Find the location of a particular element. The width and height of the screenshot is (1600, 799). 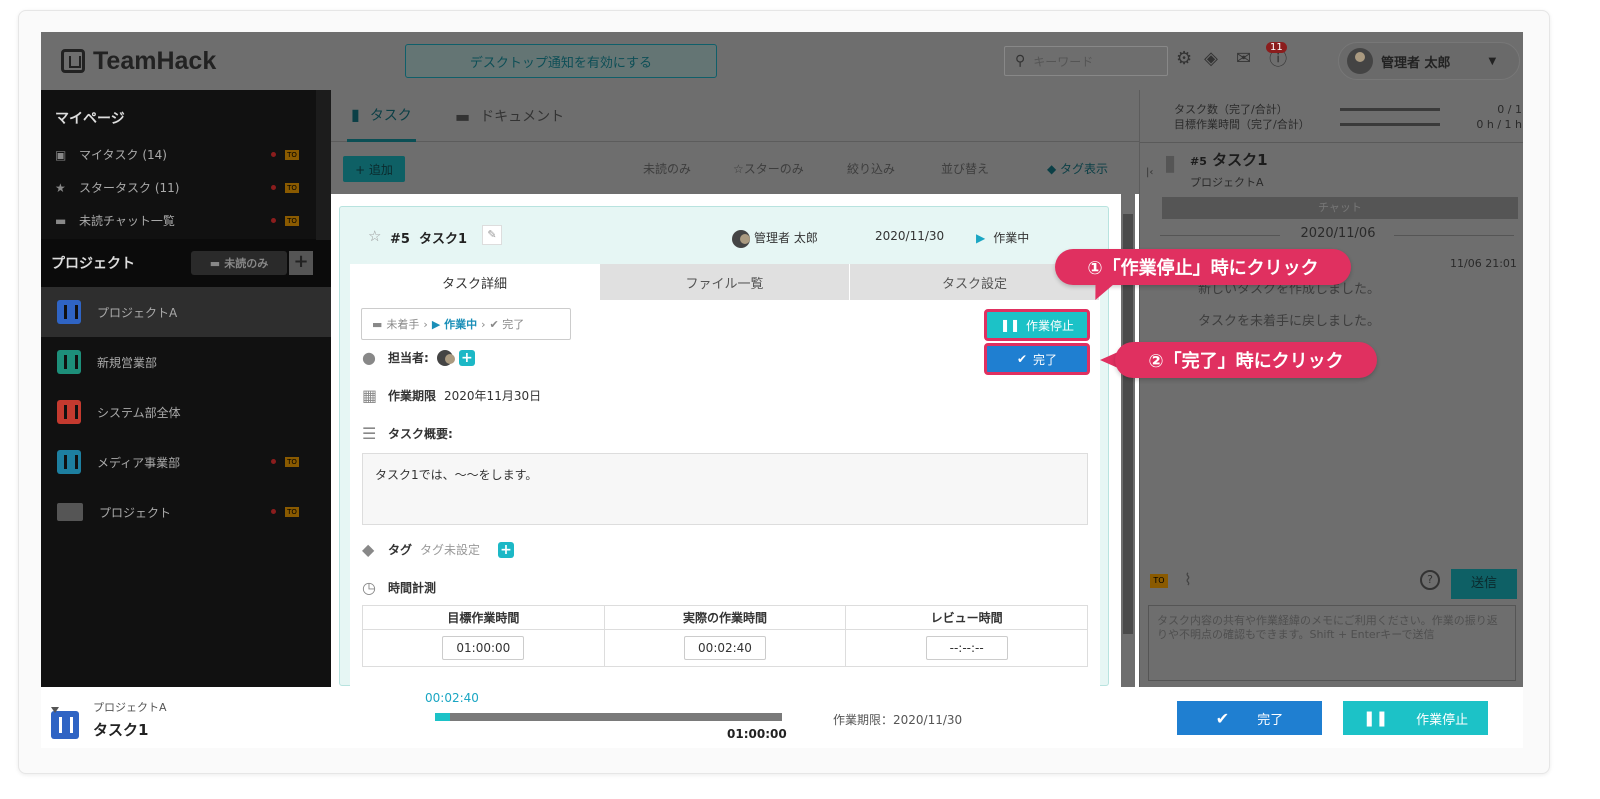

target-time-input: 01:00:00 is located at coordinates (483, 648).